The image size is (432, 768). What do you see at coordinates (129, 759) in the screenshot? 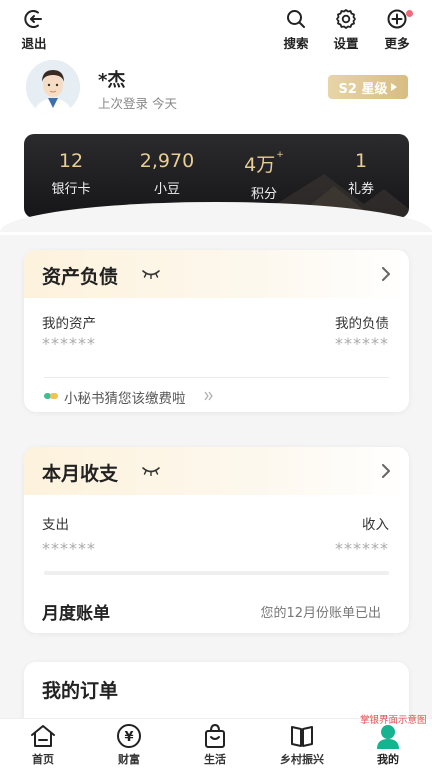
I see `nav-label: 财富` at bounding box center [129, 759].